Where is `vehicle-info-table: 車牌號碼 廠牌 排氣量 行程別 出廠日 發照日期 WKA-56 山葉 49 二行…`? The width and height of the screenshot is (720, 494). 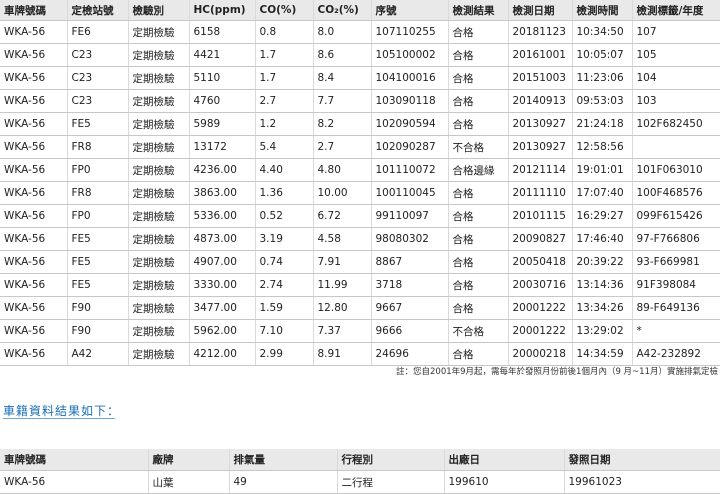
vehicle-info-table: 車牌號碼 廠牌 排氣量 行程別 出廠日 發照日期 WKA-56 山葉 49 二行… is located at coordinates (360, 471).